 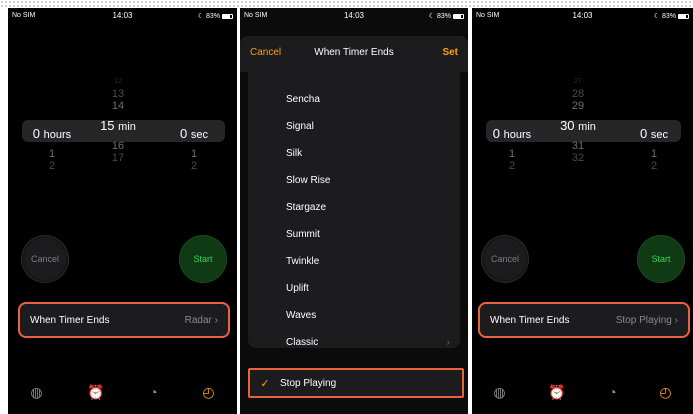 What do you see at coordinates (354, 180) in the screenshot?
I see `sound-item: Slow Rise` at bounding box center [354, 180].